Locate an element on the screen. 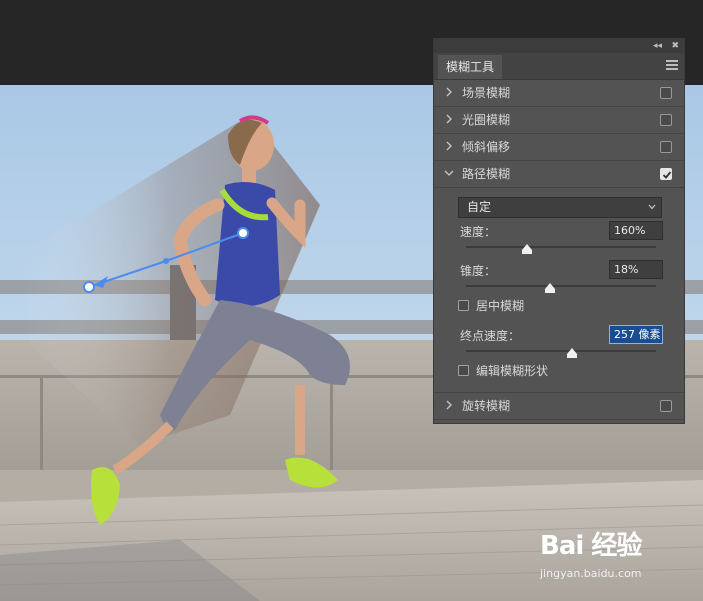  end-speed-input: 257 像素 is located at coordinates (636, 334).